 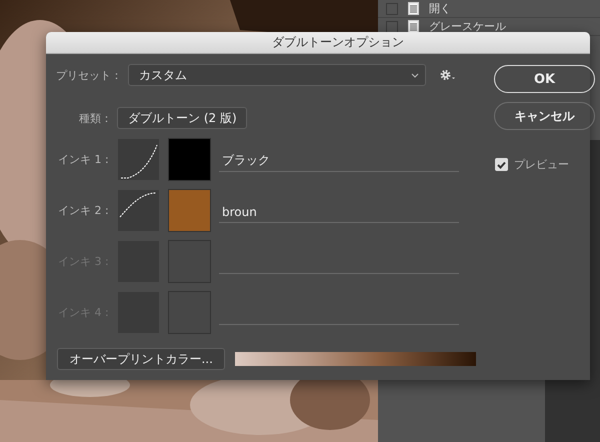 What do you see at coordinates (89, 75) in the screenshot?
I see `preset-label: プリセット：` at bounding box center [89, 75].